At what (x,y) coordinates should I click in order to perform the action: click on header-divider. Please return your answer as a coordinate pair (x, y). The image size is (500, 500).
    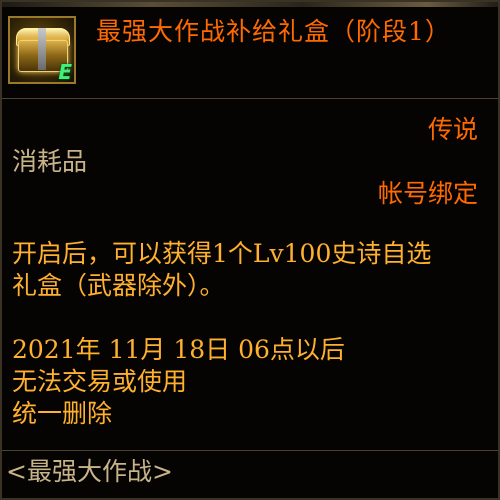
    Looking at the image, I should click on (250, 98).